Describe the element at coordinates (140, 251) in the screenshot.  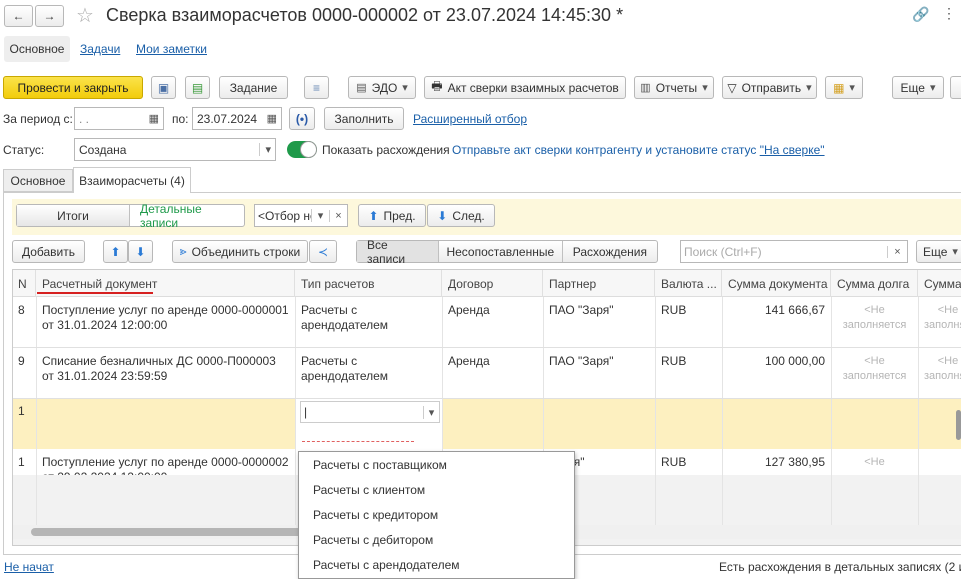
I see `move-down-button: ⬇` at that location.